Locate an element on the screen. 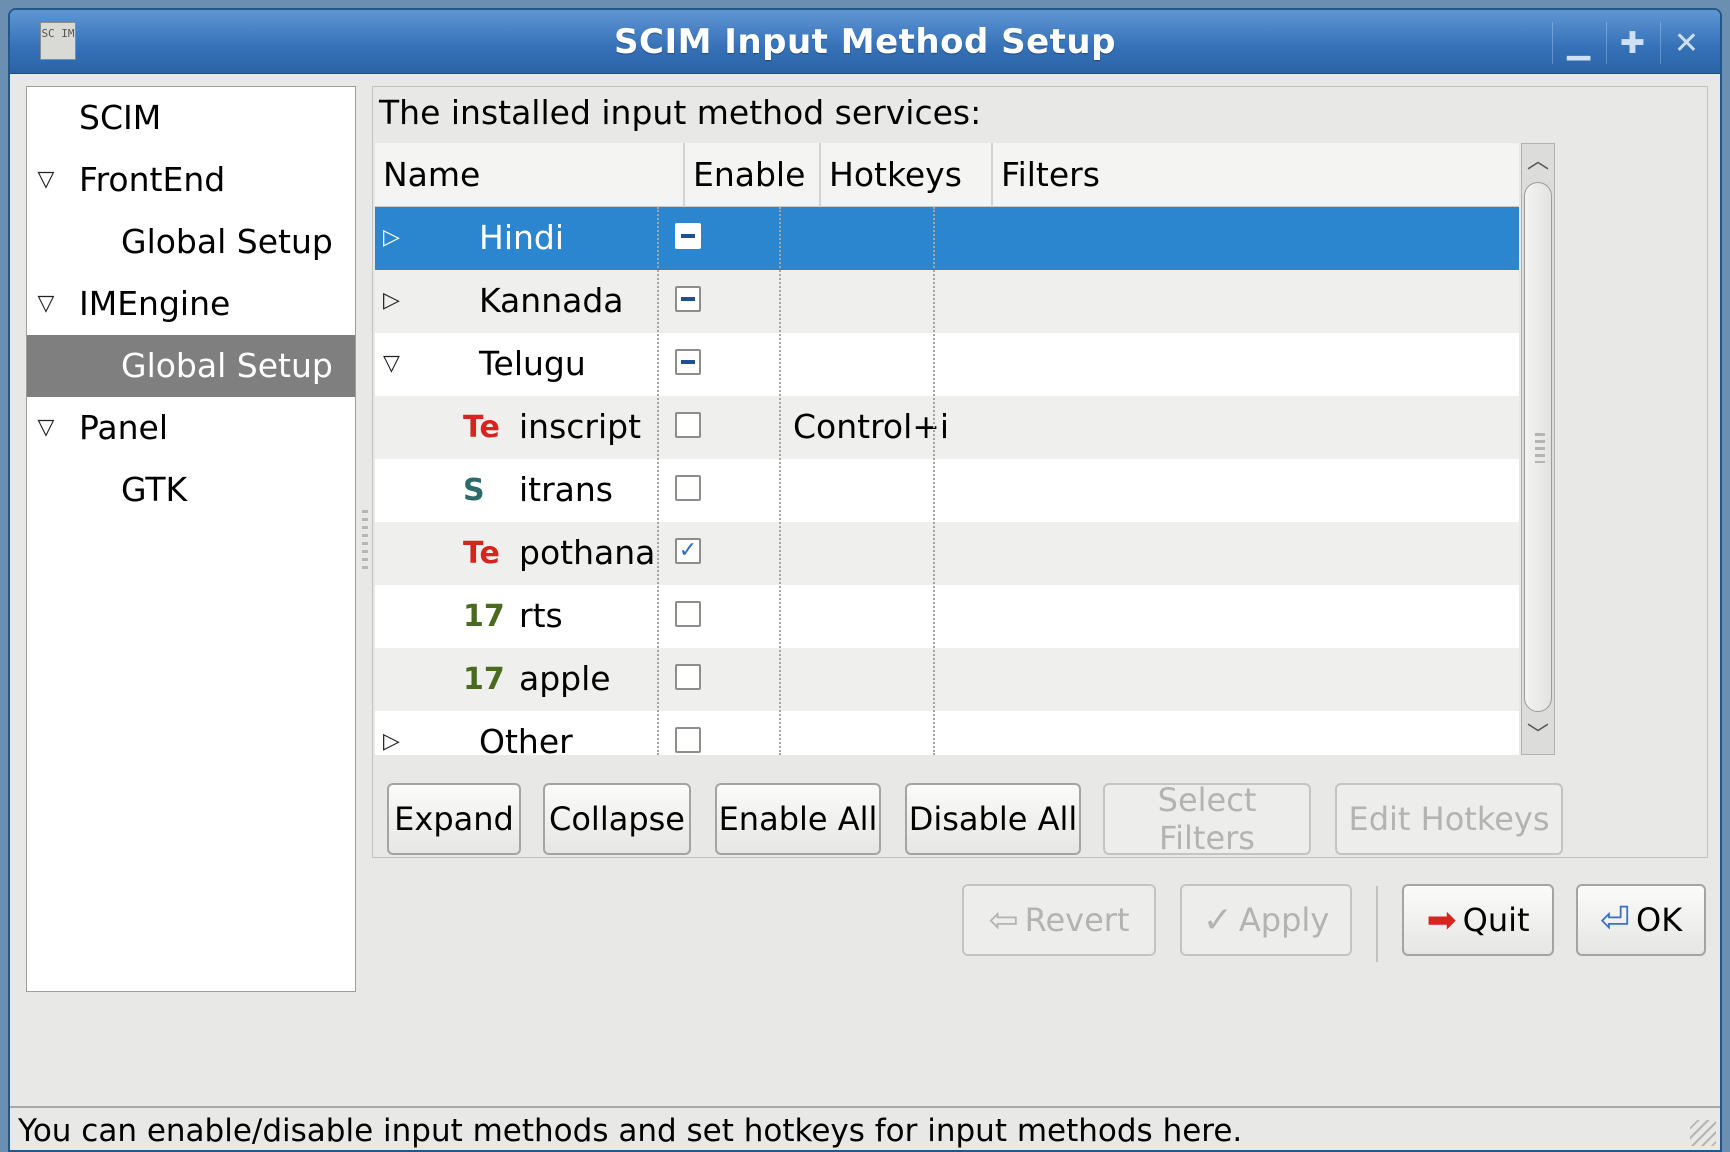  ok-icon: ⏎ is located at coordinates (1614, 920).